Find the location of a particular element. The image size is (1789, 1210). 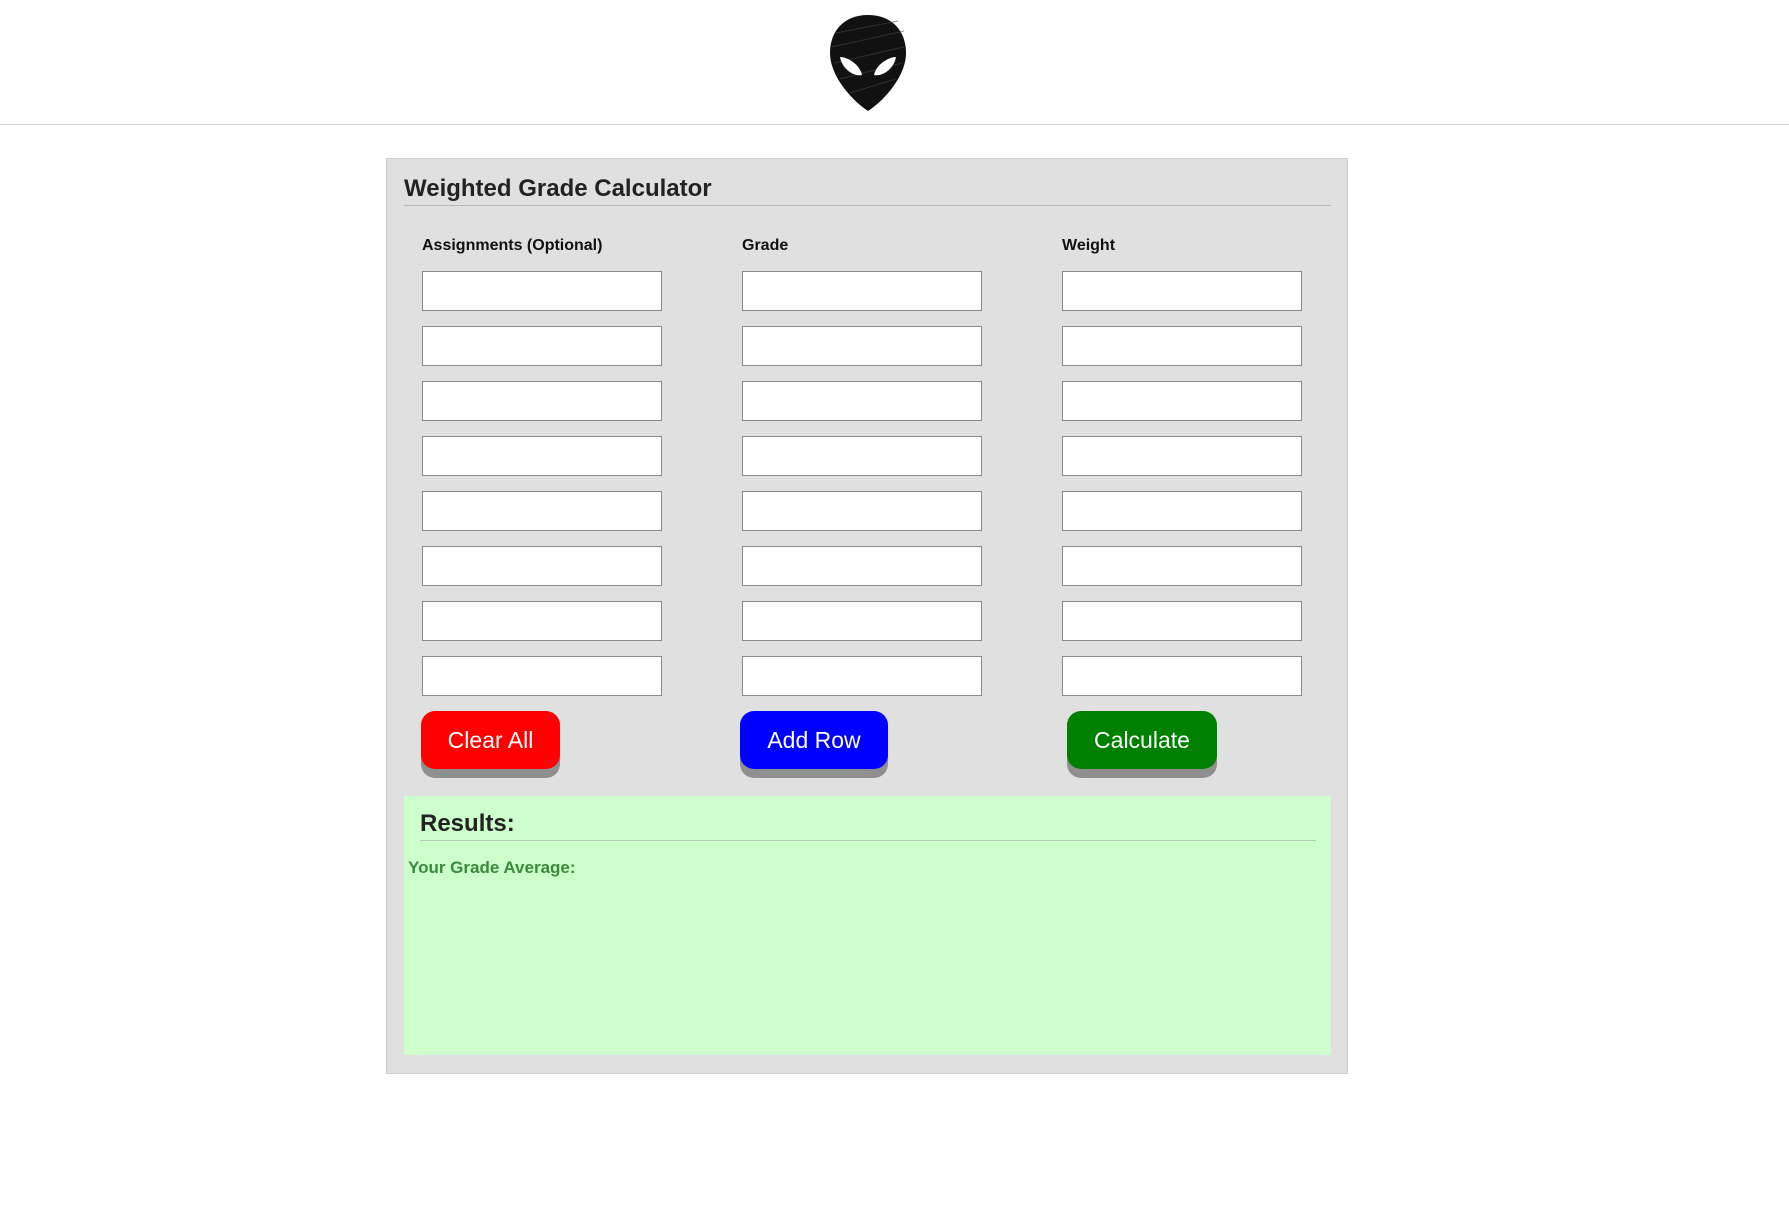

results-panel: Results: Your Grade Average: is located at coordinates (867, 925).